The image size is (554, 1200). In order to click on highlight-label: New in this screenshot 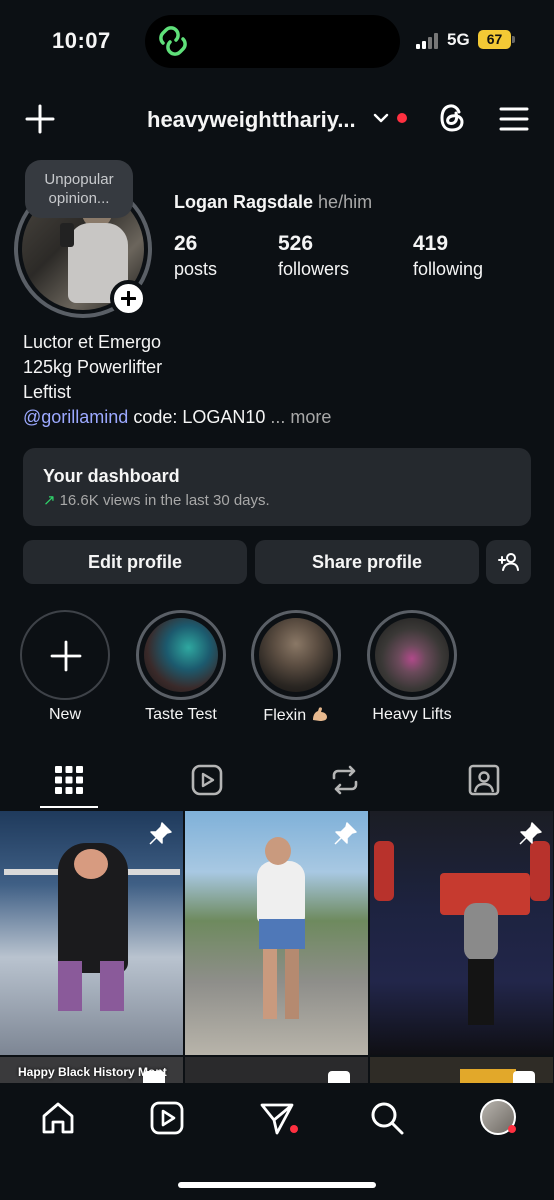, I will do `click(64, 714)`.